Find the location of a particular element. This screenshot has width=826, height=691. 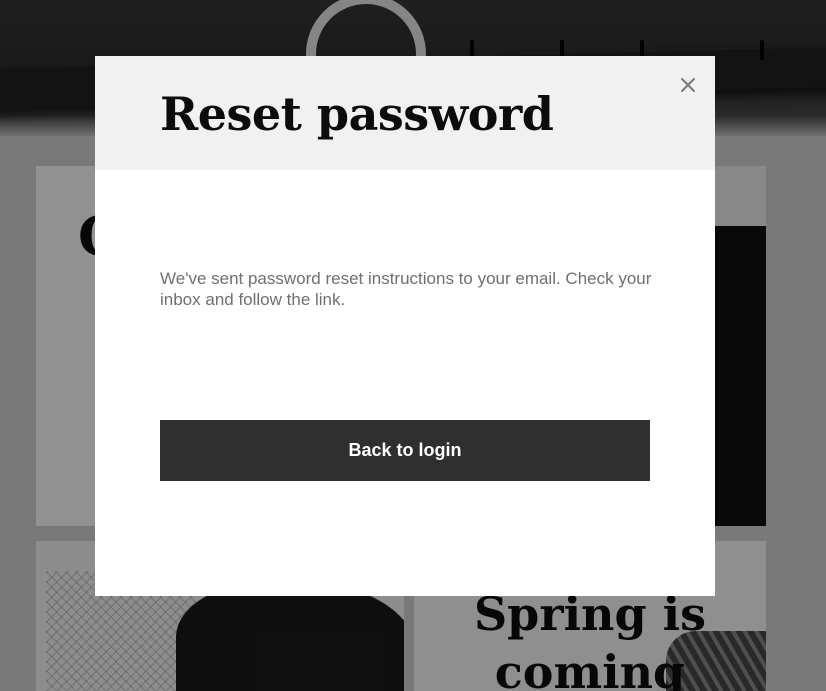

close-icon is located at coordinates (688, 85).